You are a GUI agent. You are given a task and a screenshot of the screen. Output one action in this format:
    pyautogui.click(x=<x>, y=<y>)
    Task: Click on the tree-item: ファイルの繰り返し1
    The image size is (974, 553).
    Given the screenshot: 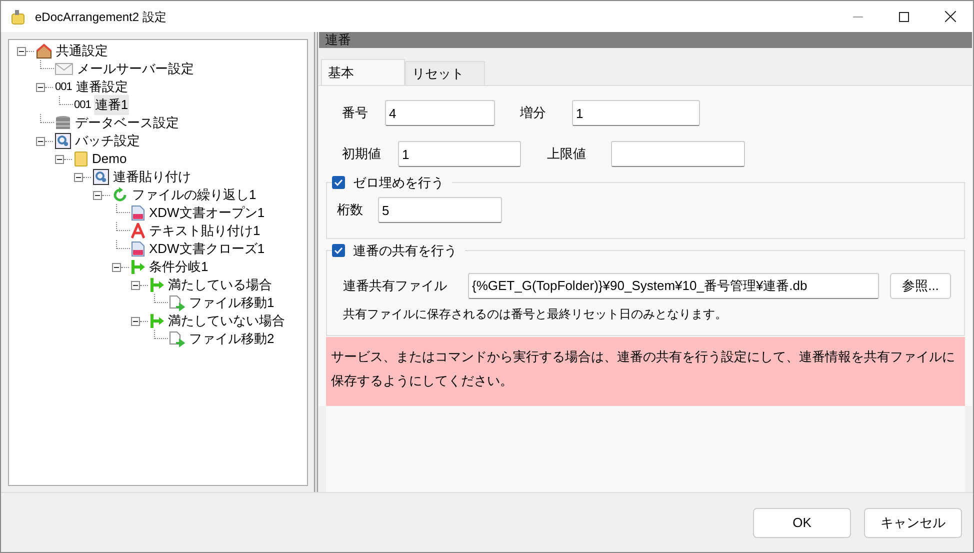 What is the action you would take?
    pyautogui.click(x=194, y=195)
    